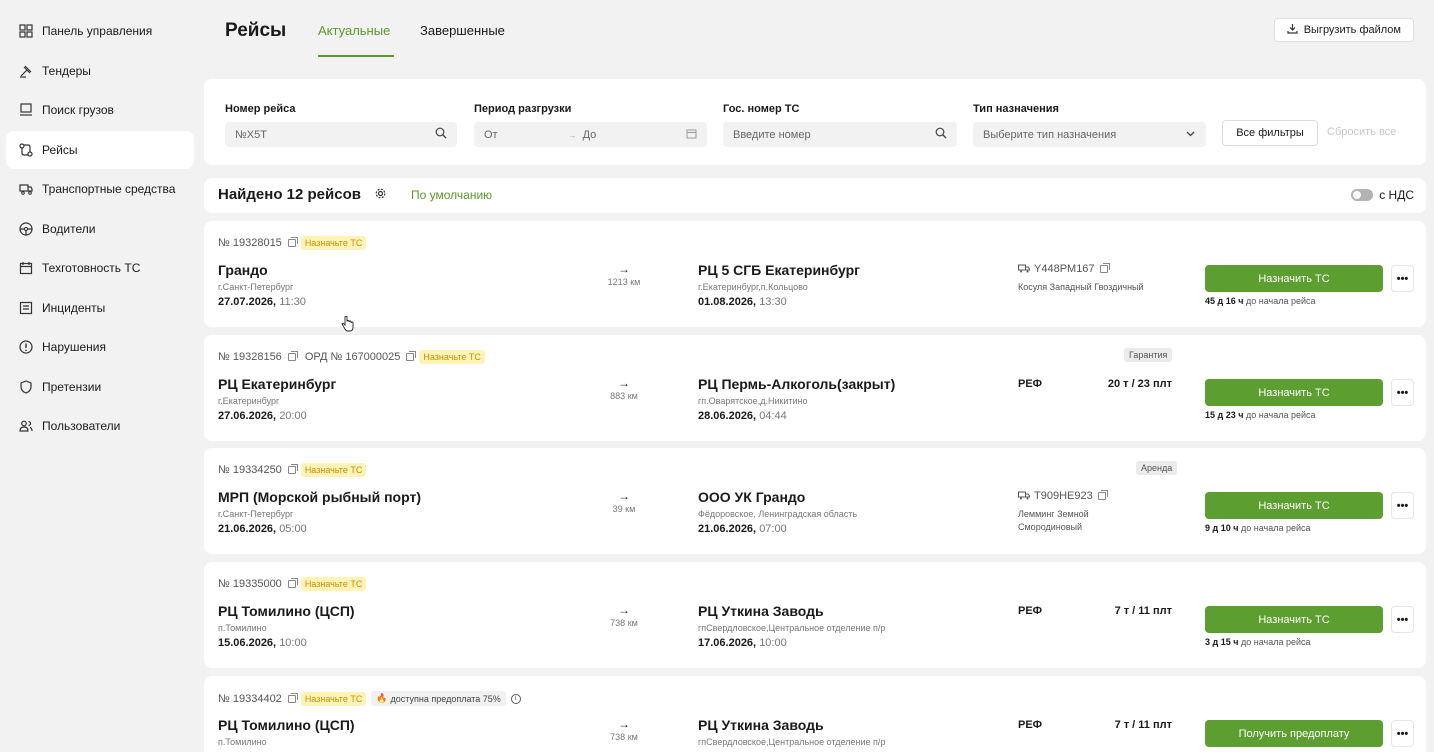  Describe the element at coordinates (462, 30) in the screenshot. I see `tab-completed: Завершенные` at that location.